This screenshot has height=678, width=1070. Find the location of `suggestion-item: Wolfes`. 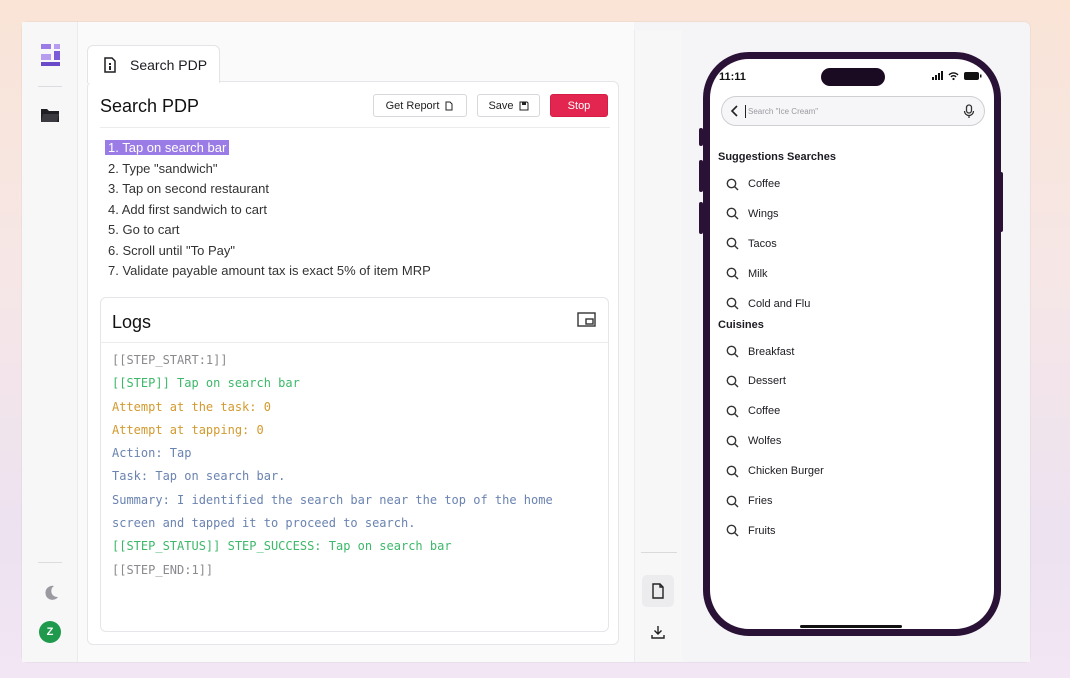

suggestion-item: Wolfes is located at coordinates (753, 441).